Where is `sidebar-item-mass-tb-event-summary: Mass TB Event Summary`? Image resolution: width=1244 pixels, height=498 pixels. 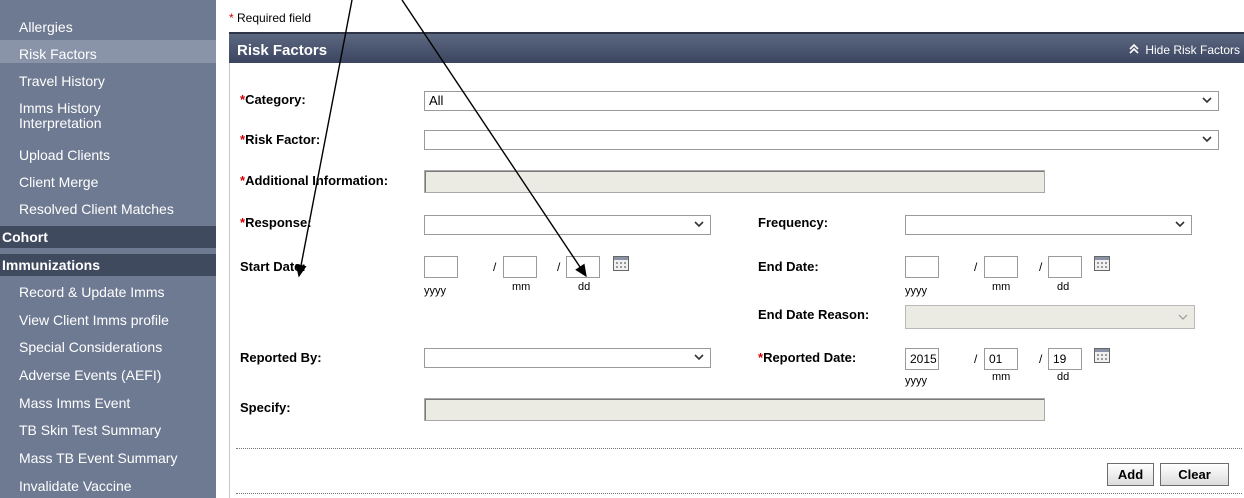
sidebar-item-mass-tb-event-summary: Mass TB Event Summary is located at coordinates (108, 458).